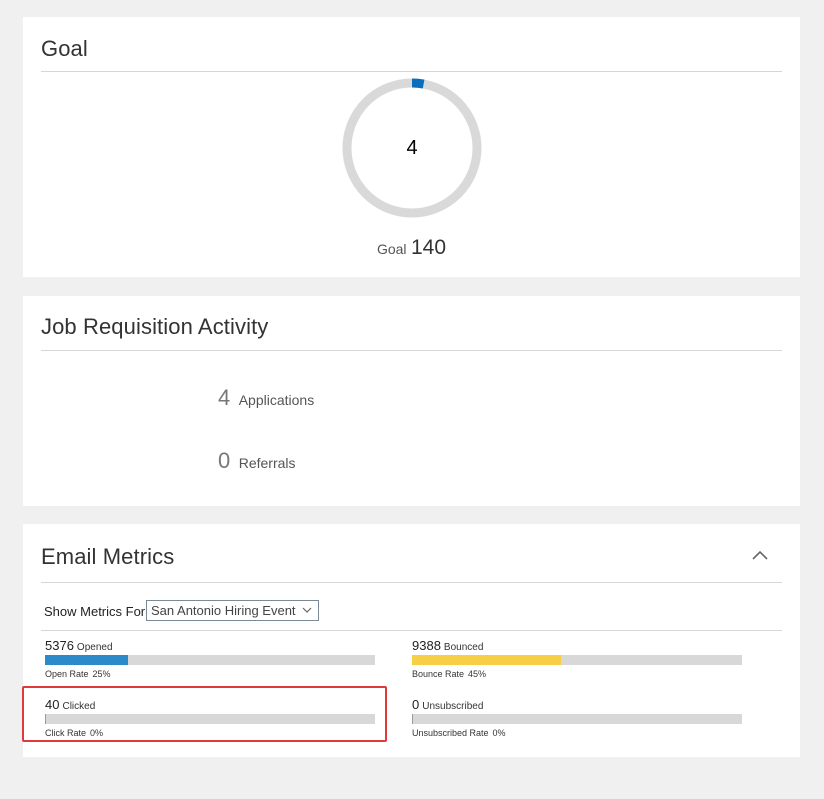 This screenshot has width=824, height=799. I want to click on metrics-event-select: San Antonio Hiring Event, so click(232, 610).